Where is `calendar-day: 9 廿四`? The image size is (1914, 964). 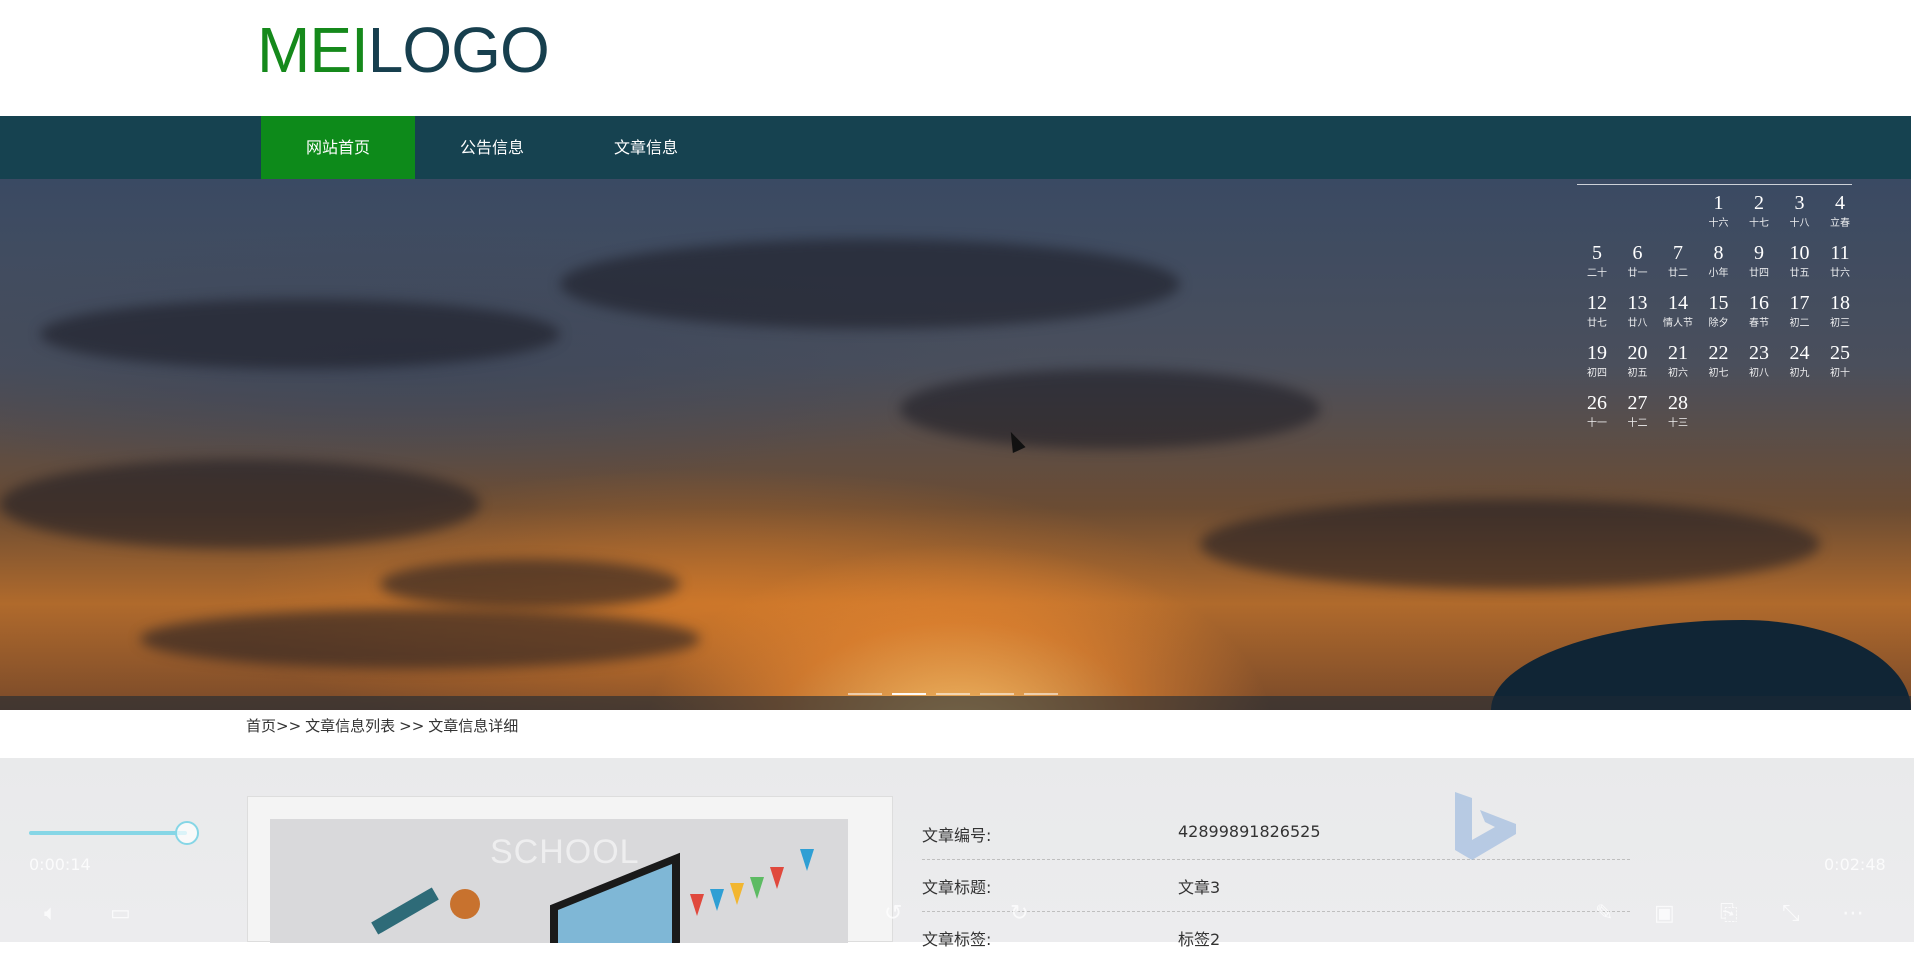 calendar-day: 9 廿四 is located at coordinates (1759, 261).